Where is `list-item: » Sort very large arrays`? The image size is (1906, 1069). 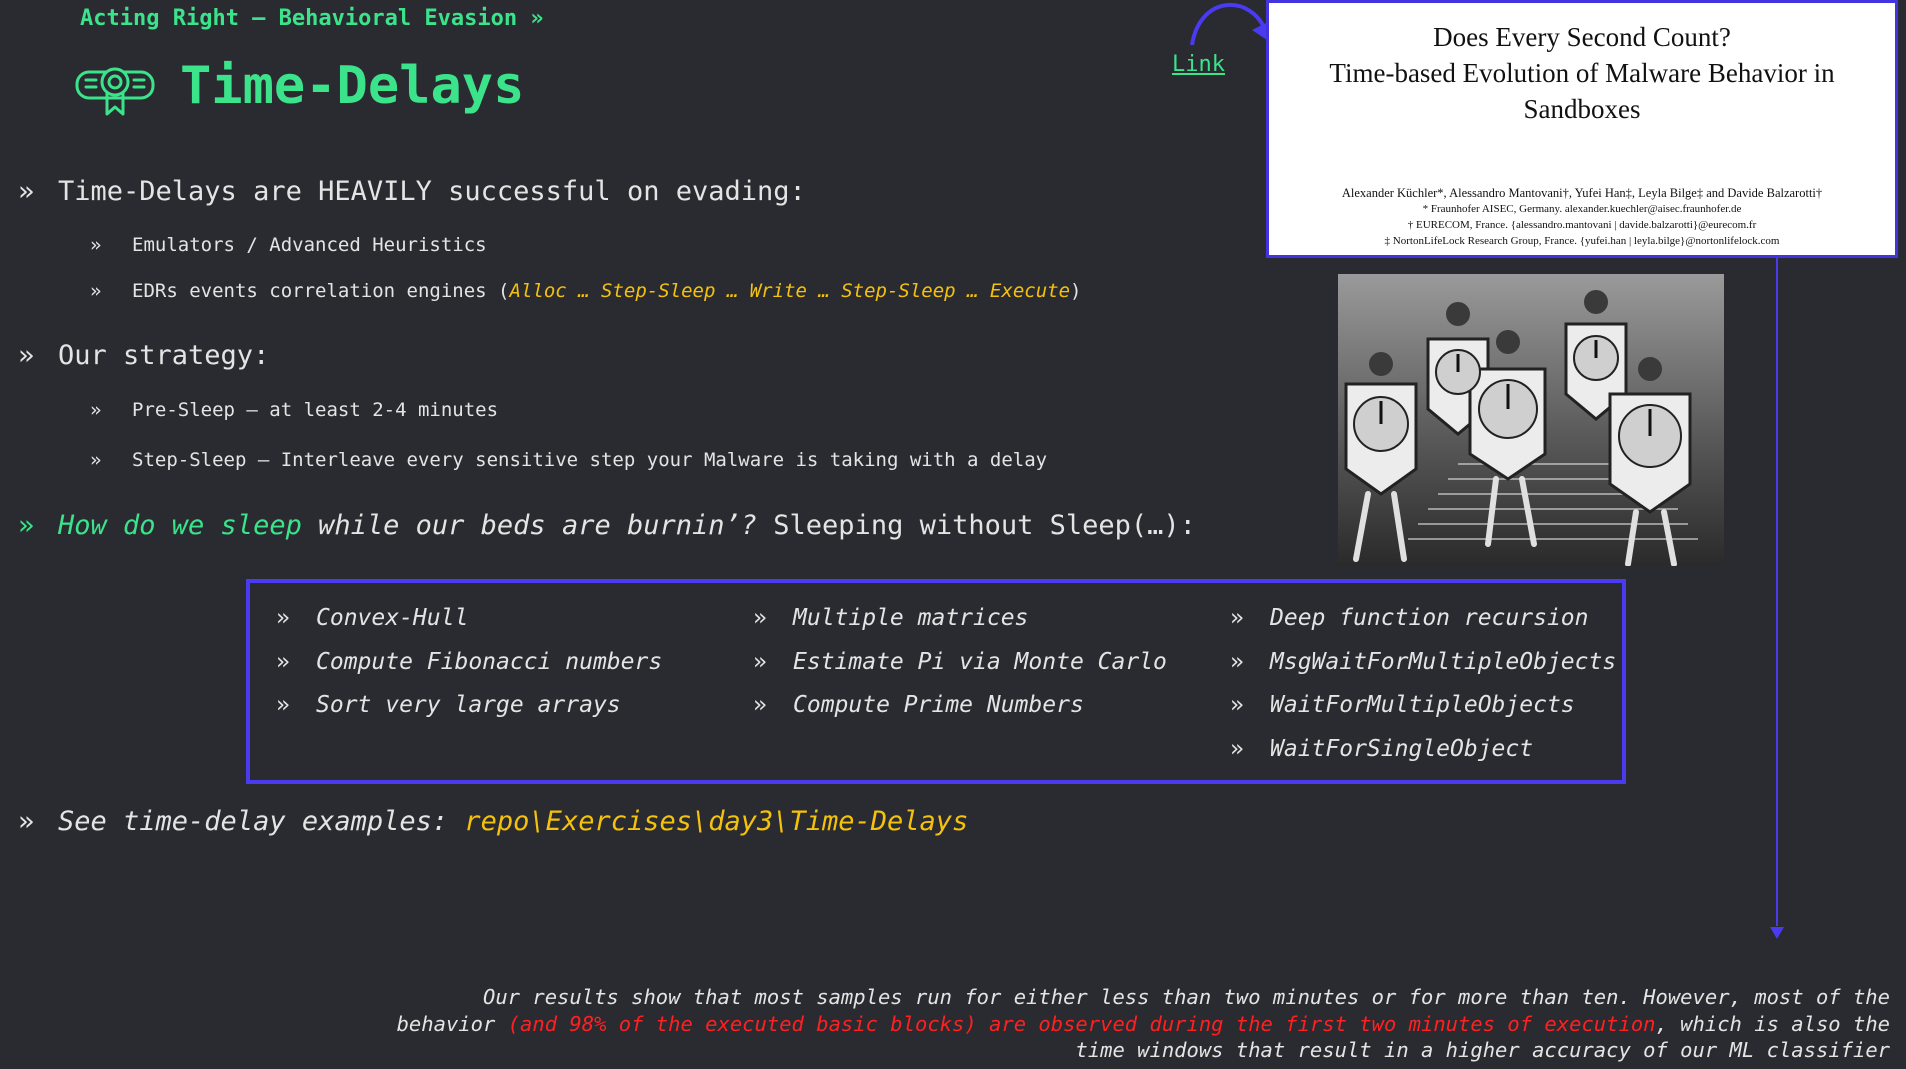
list-item: » Sort very large arrays is located at coordinates (448, 705).